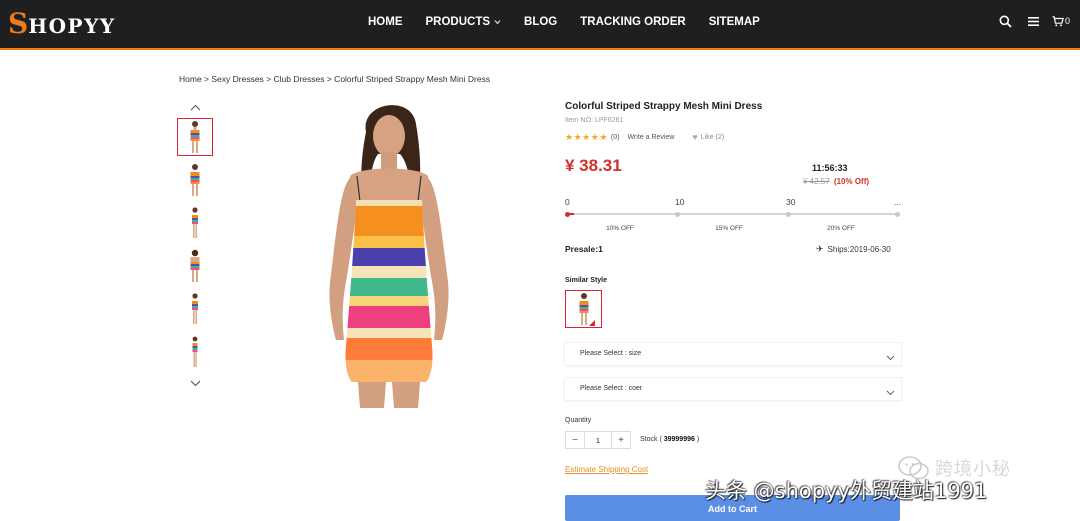 This screenshot has height=521, width=1080. I want to click on ship-date-text: Ships:2019-06-30, so click(859, 249).